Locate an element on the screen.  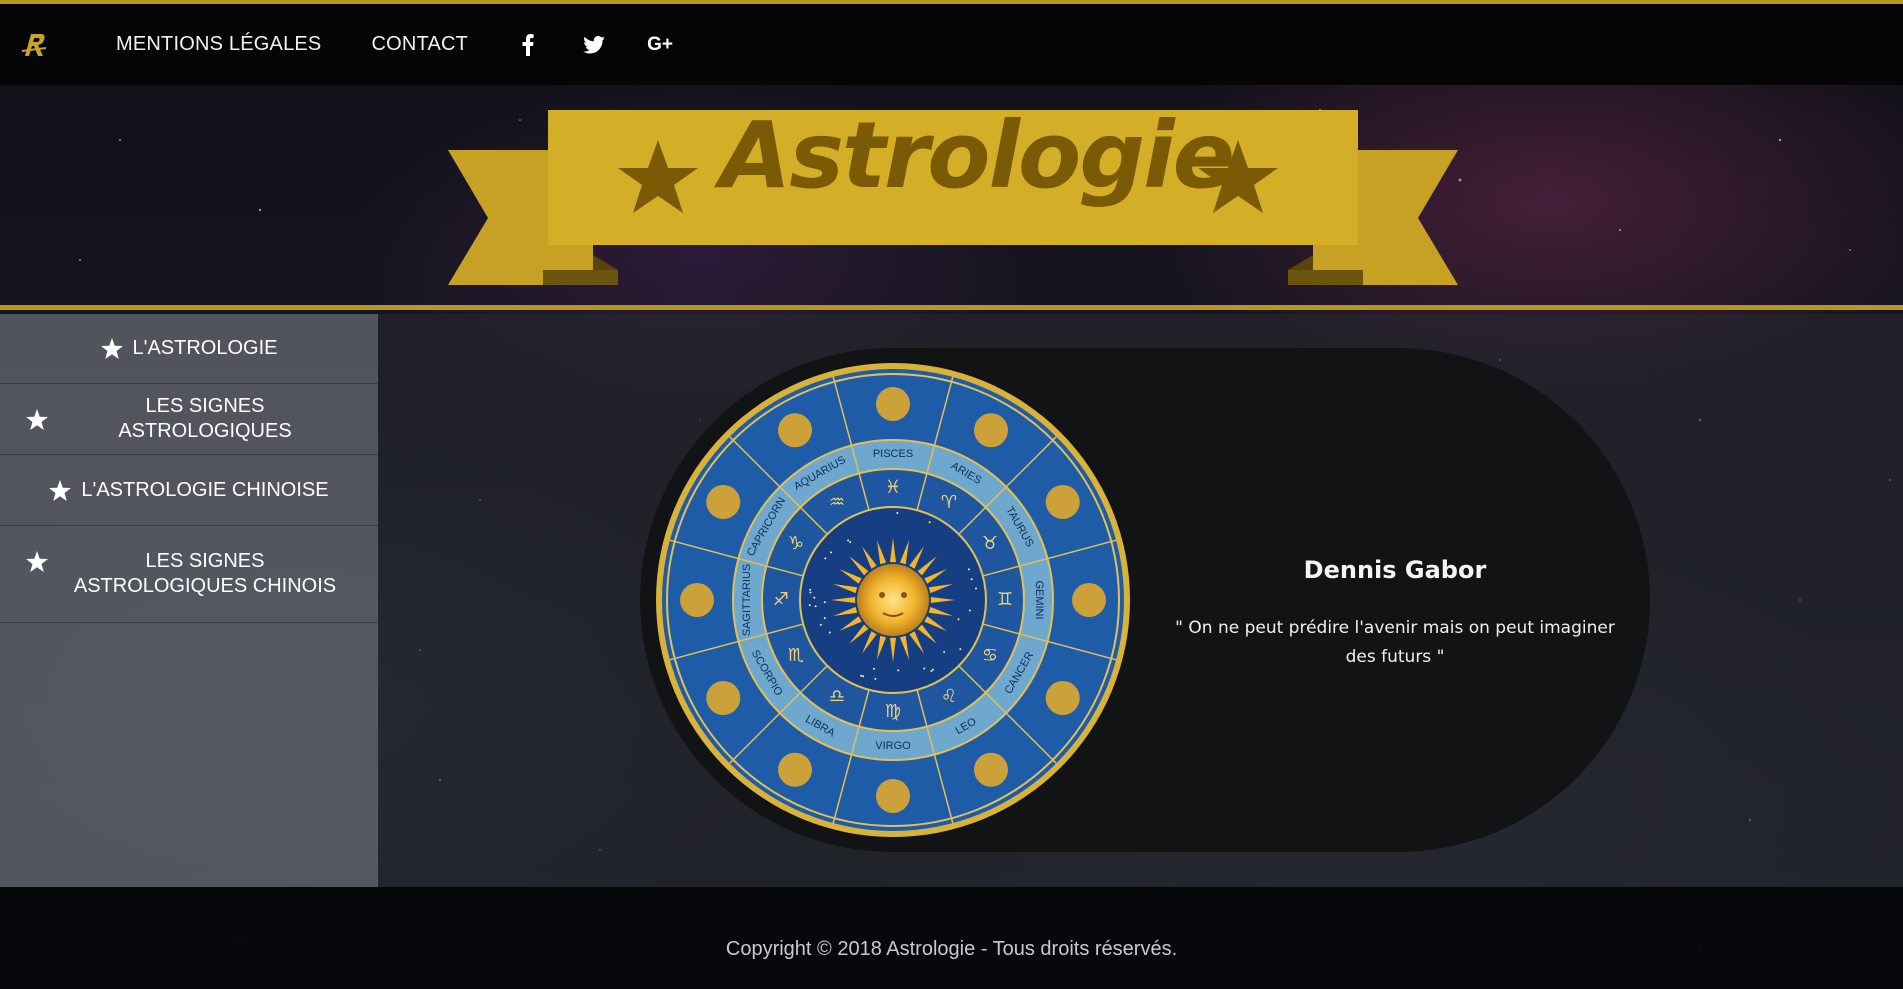
sidebar-item-label: LES SIGNES ASTROLOGIQUES is located at coordinates (205, 419).